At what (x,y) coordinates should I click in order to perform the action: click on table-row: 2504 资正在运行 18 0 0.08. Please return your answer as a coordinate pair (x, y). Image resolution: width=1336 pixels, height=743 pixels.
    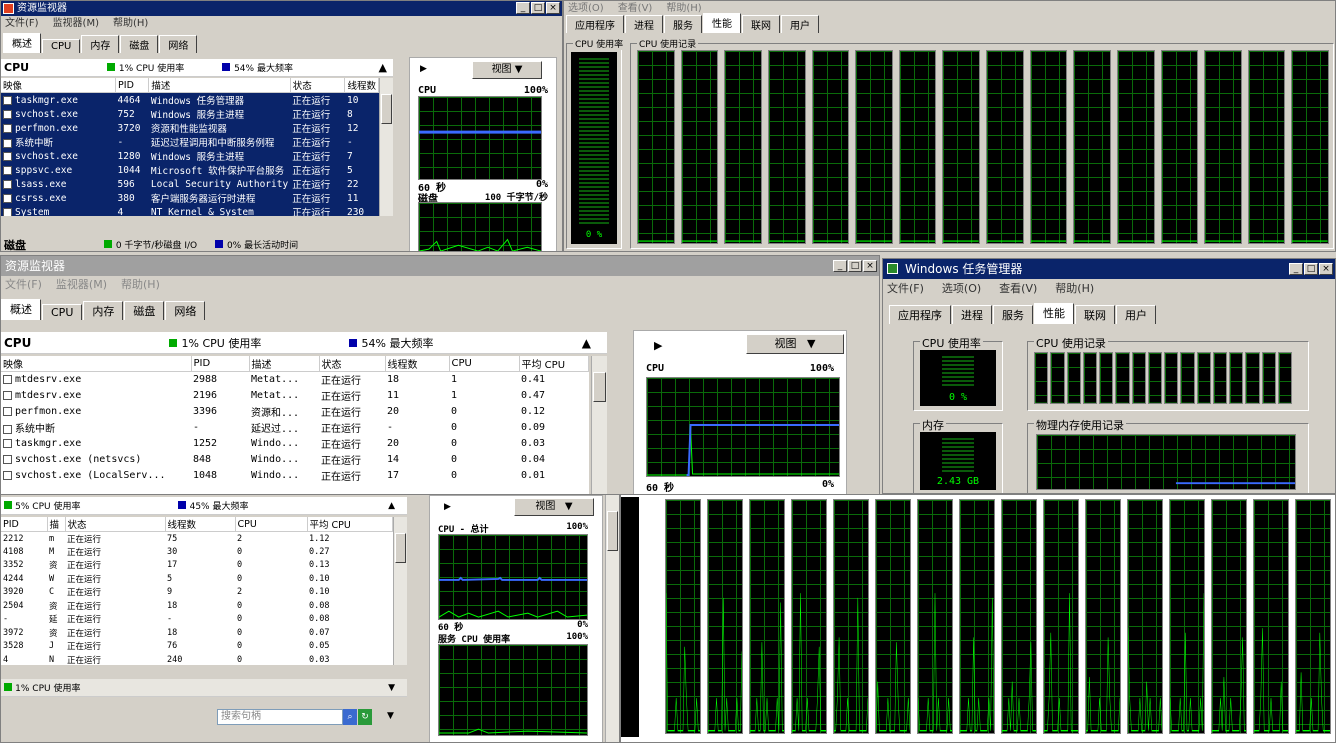
    Looking at the image, I should click on (197, 606).